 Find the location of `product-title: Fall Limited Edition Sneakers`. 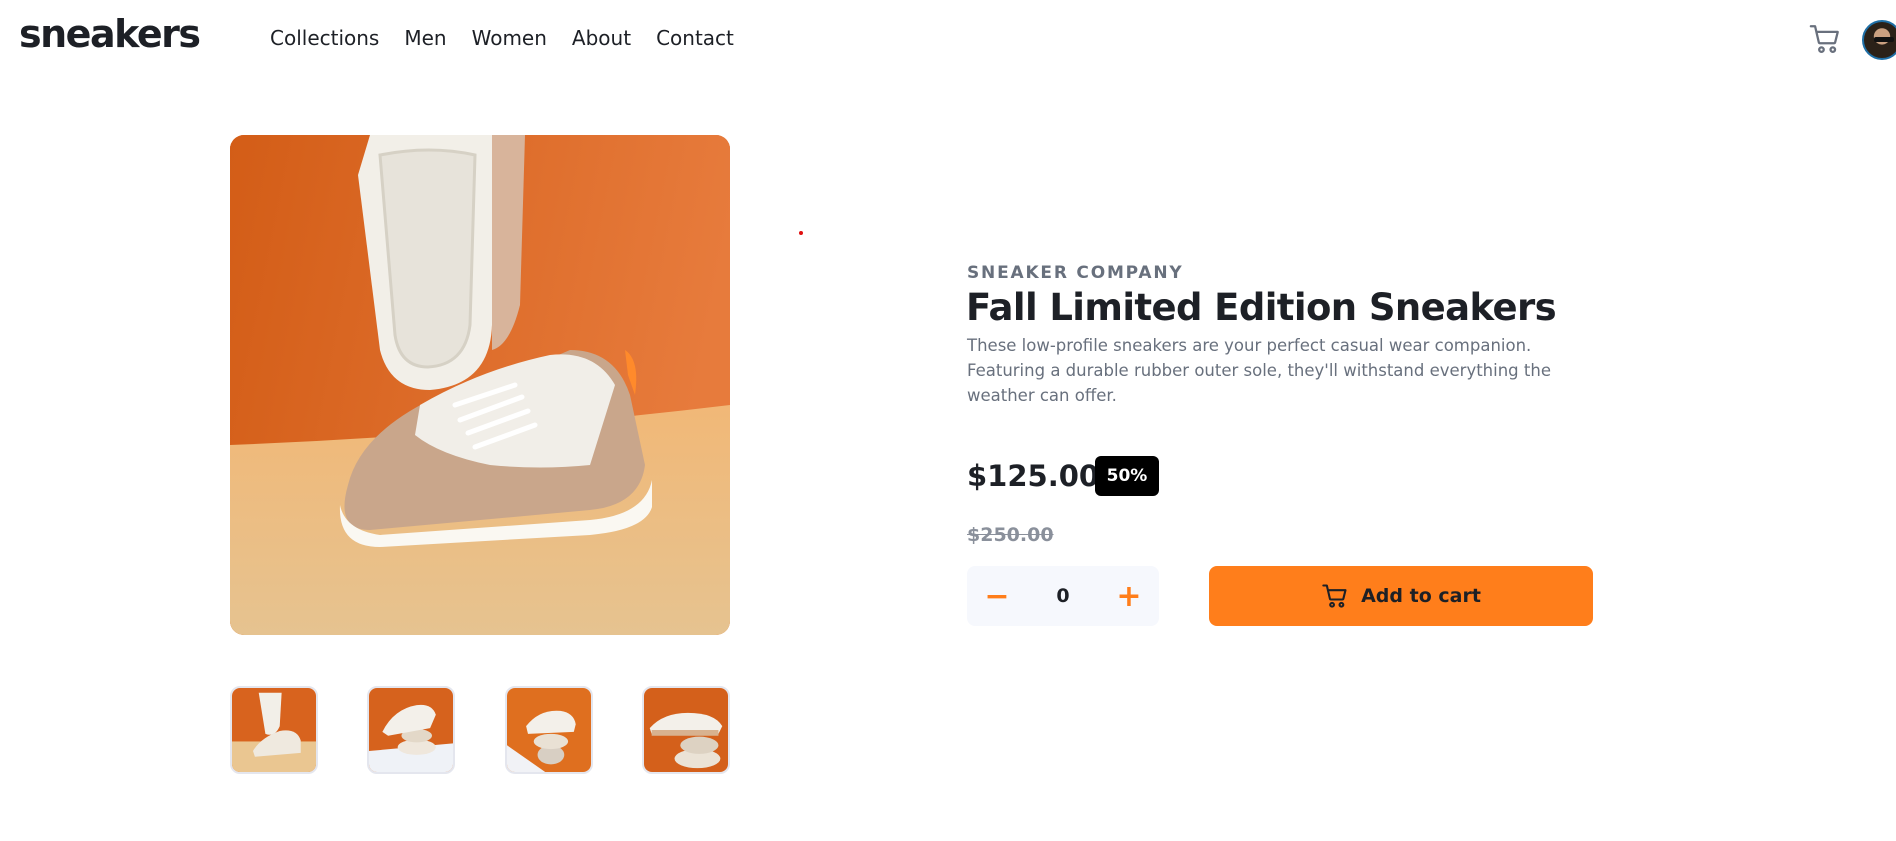

product-title: Fall Limited Edition Sneakers is located at coordinates (1261, 307).